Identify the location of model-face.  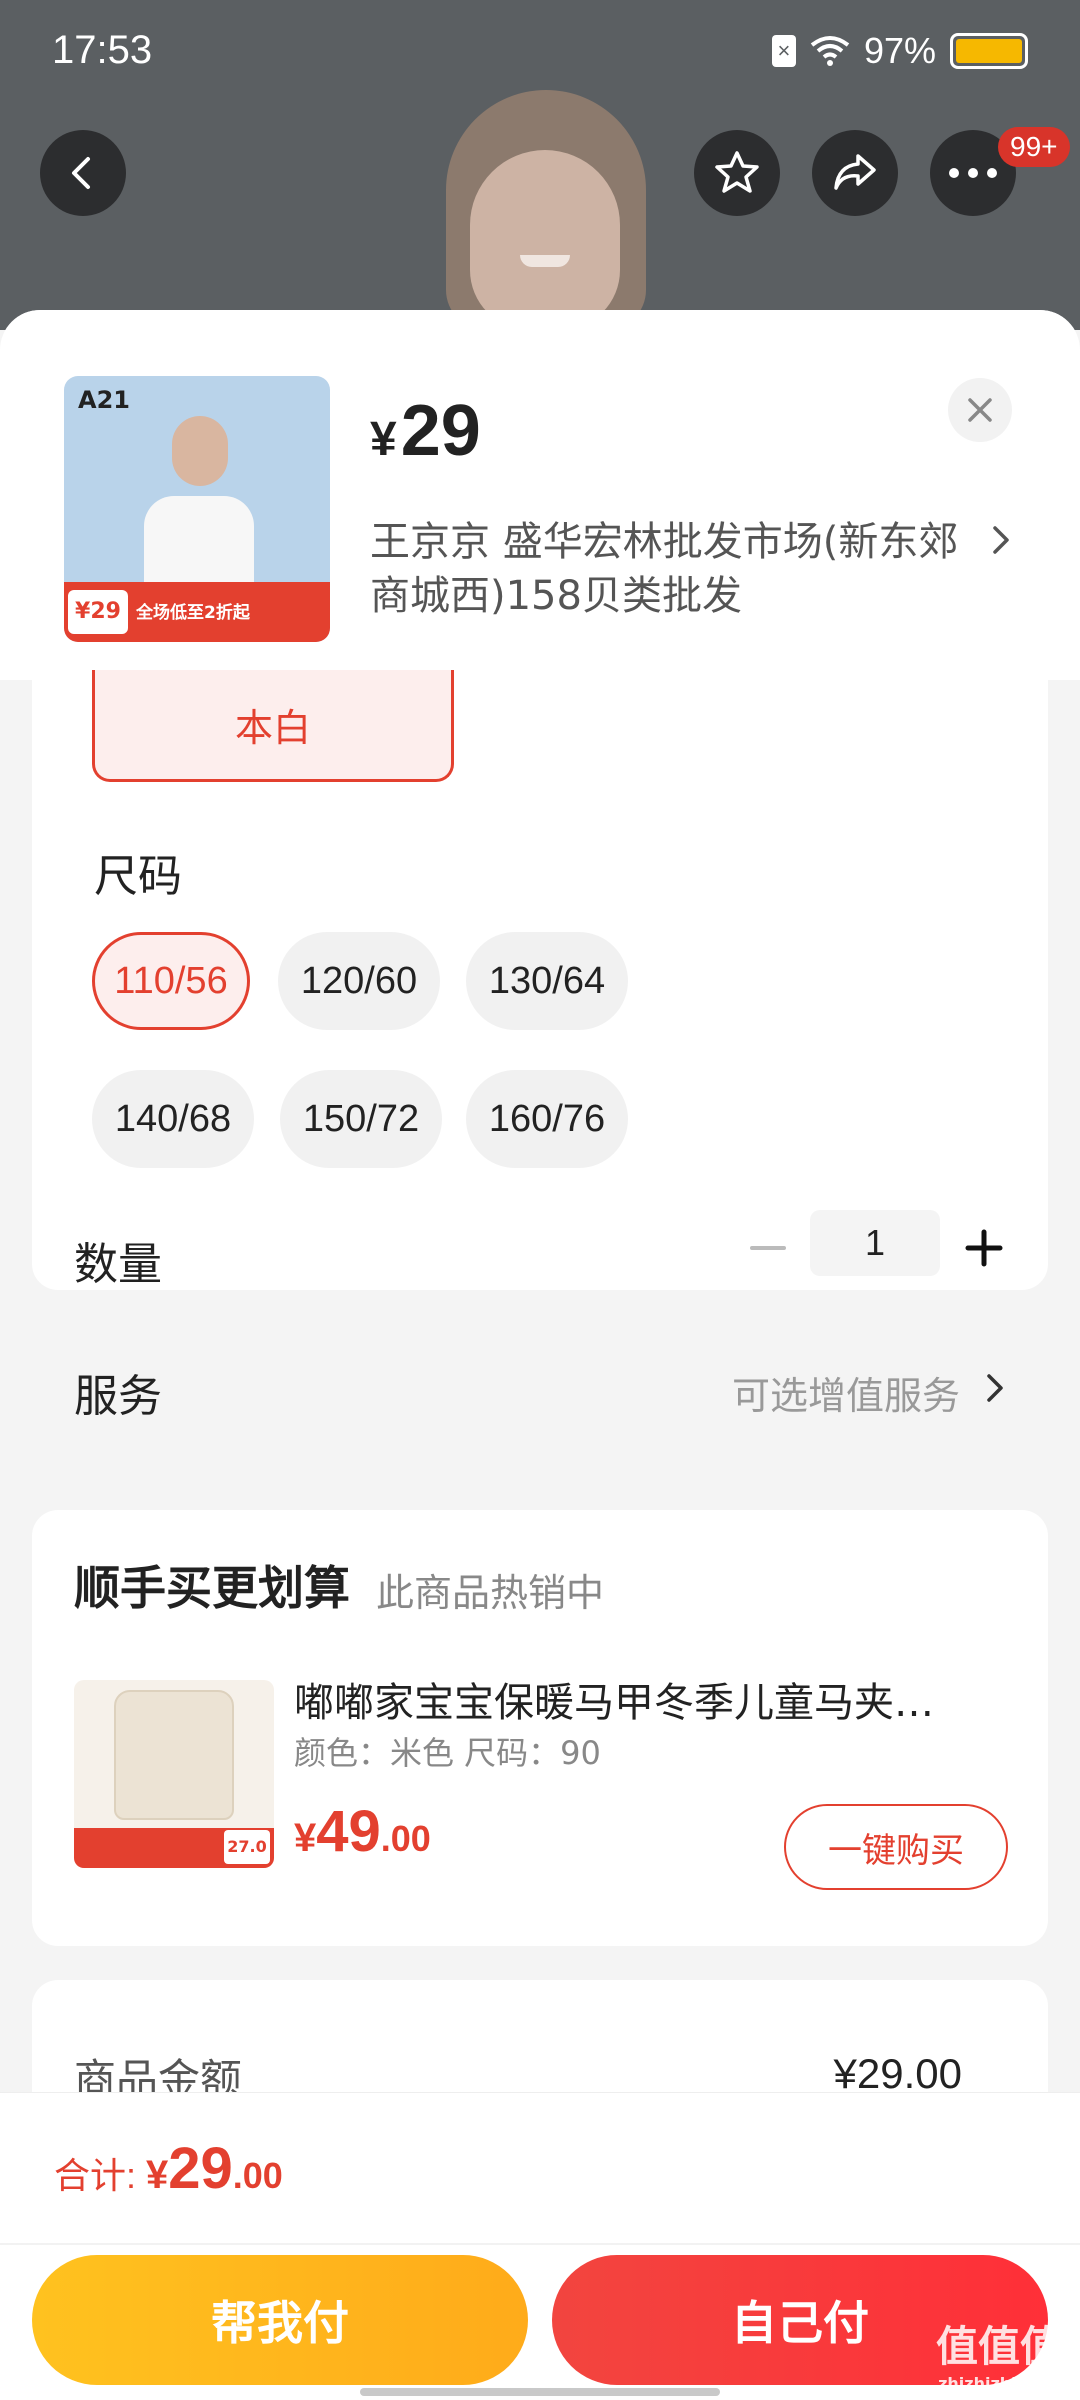
(545, 240).